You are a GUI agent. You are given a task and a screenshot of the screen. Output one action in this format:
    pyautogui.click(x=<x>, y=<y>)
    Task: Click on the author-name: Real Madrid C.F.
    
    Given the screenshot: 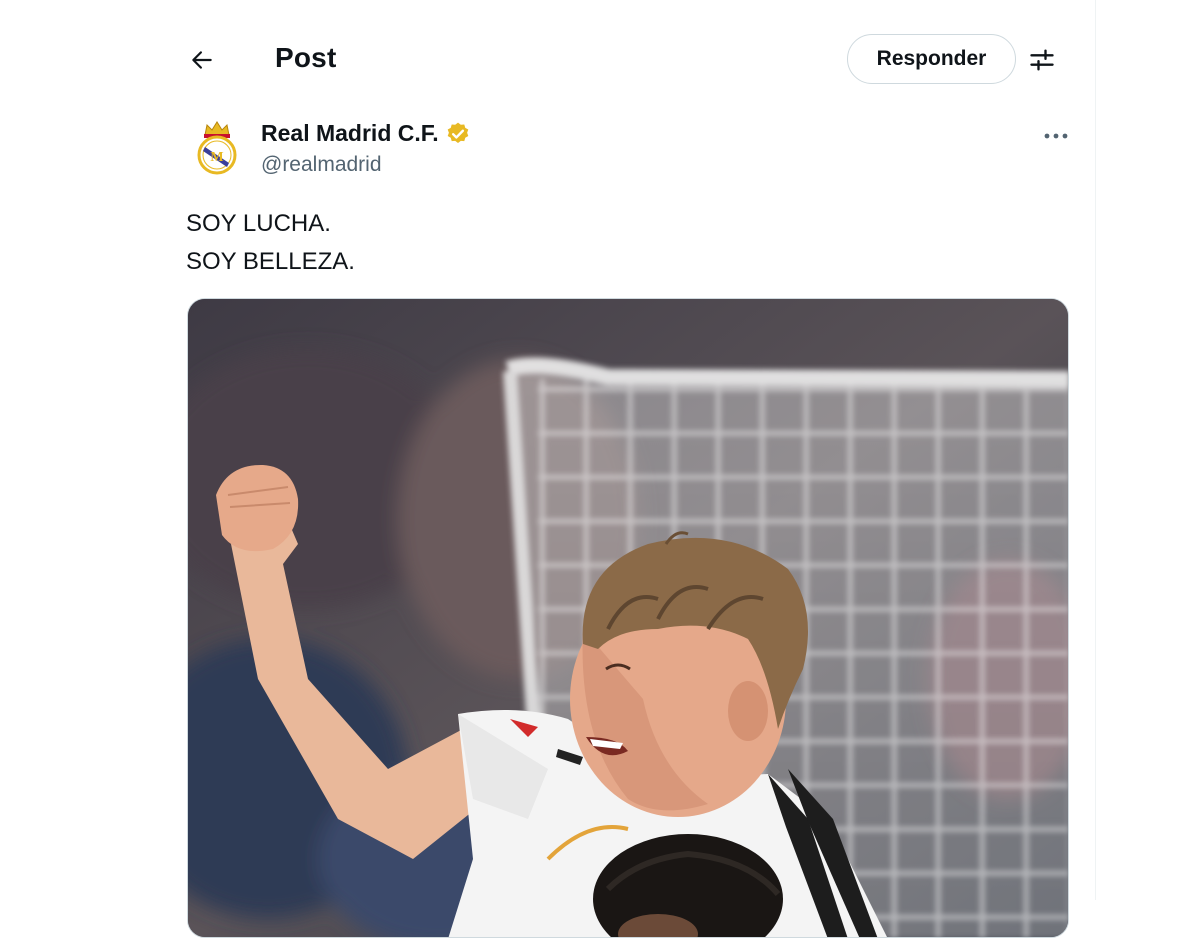 What is the action you would take?
    pyautogui.click(x=350, y=133)
    